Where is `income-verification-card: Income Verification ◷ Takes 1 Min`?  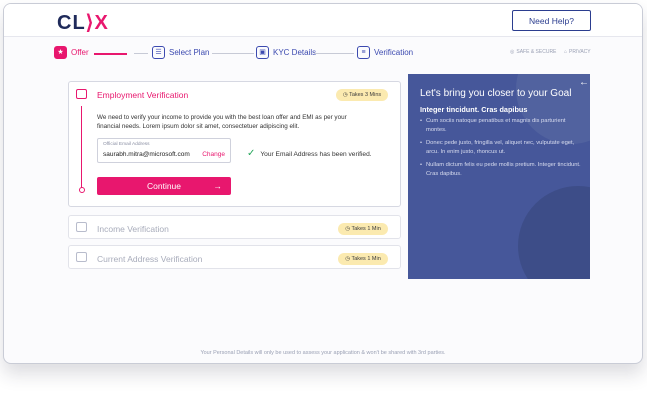
income-verification-card: Income Verification ◷ Takes 1 Min is located at coordinates (234, 227).